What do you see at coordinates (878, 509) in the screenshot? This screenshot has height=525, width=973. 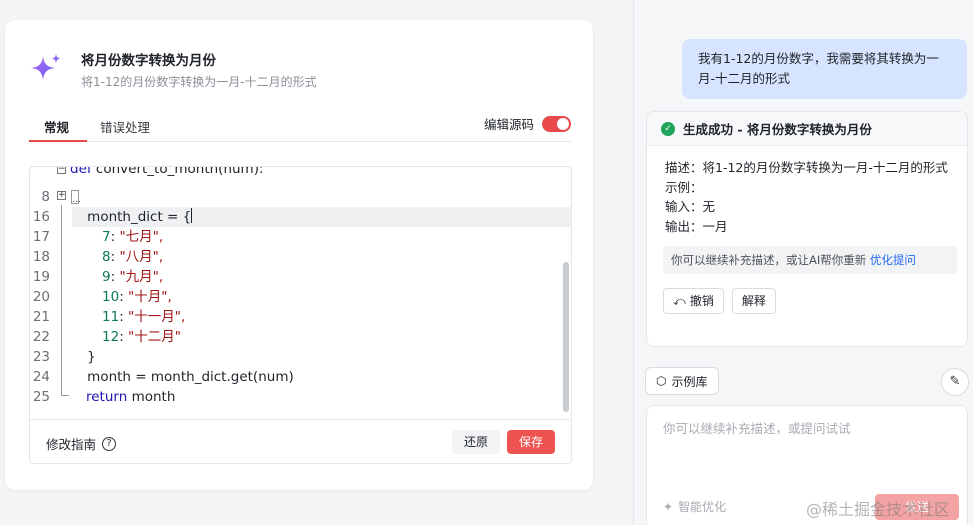 I see `watermark: @稀土掘金技术社区` at bounding box center [878, 509].